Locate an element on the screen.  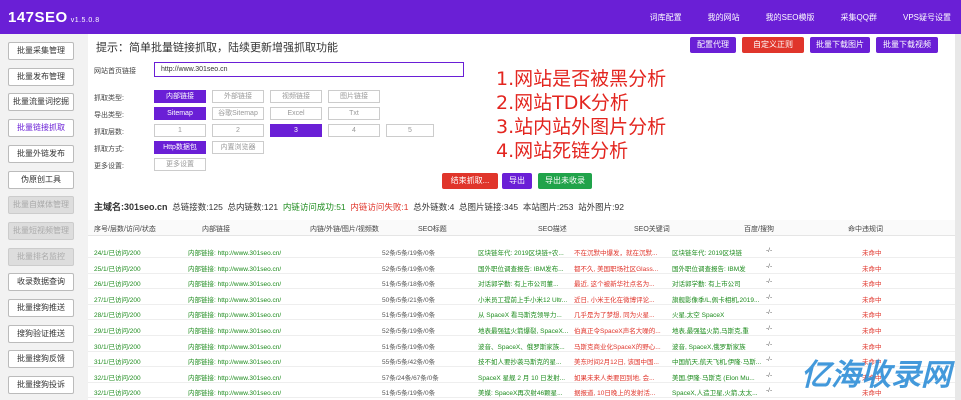
crawl-type-external: 外部链接 is located at coordinates (238, 96).